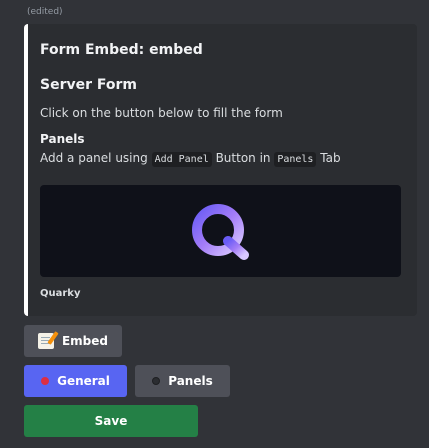 This screenshot has width=429, height=448. Describe the element at coordinates (328, 158) in the screenshot. I see `panels-desc-suffix: Tab` at that location.